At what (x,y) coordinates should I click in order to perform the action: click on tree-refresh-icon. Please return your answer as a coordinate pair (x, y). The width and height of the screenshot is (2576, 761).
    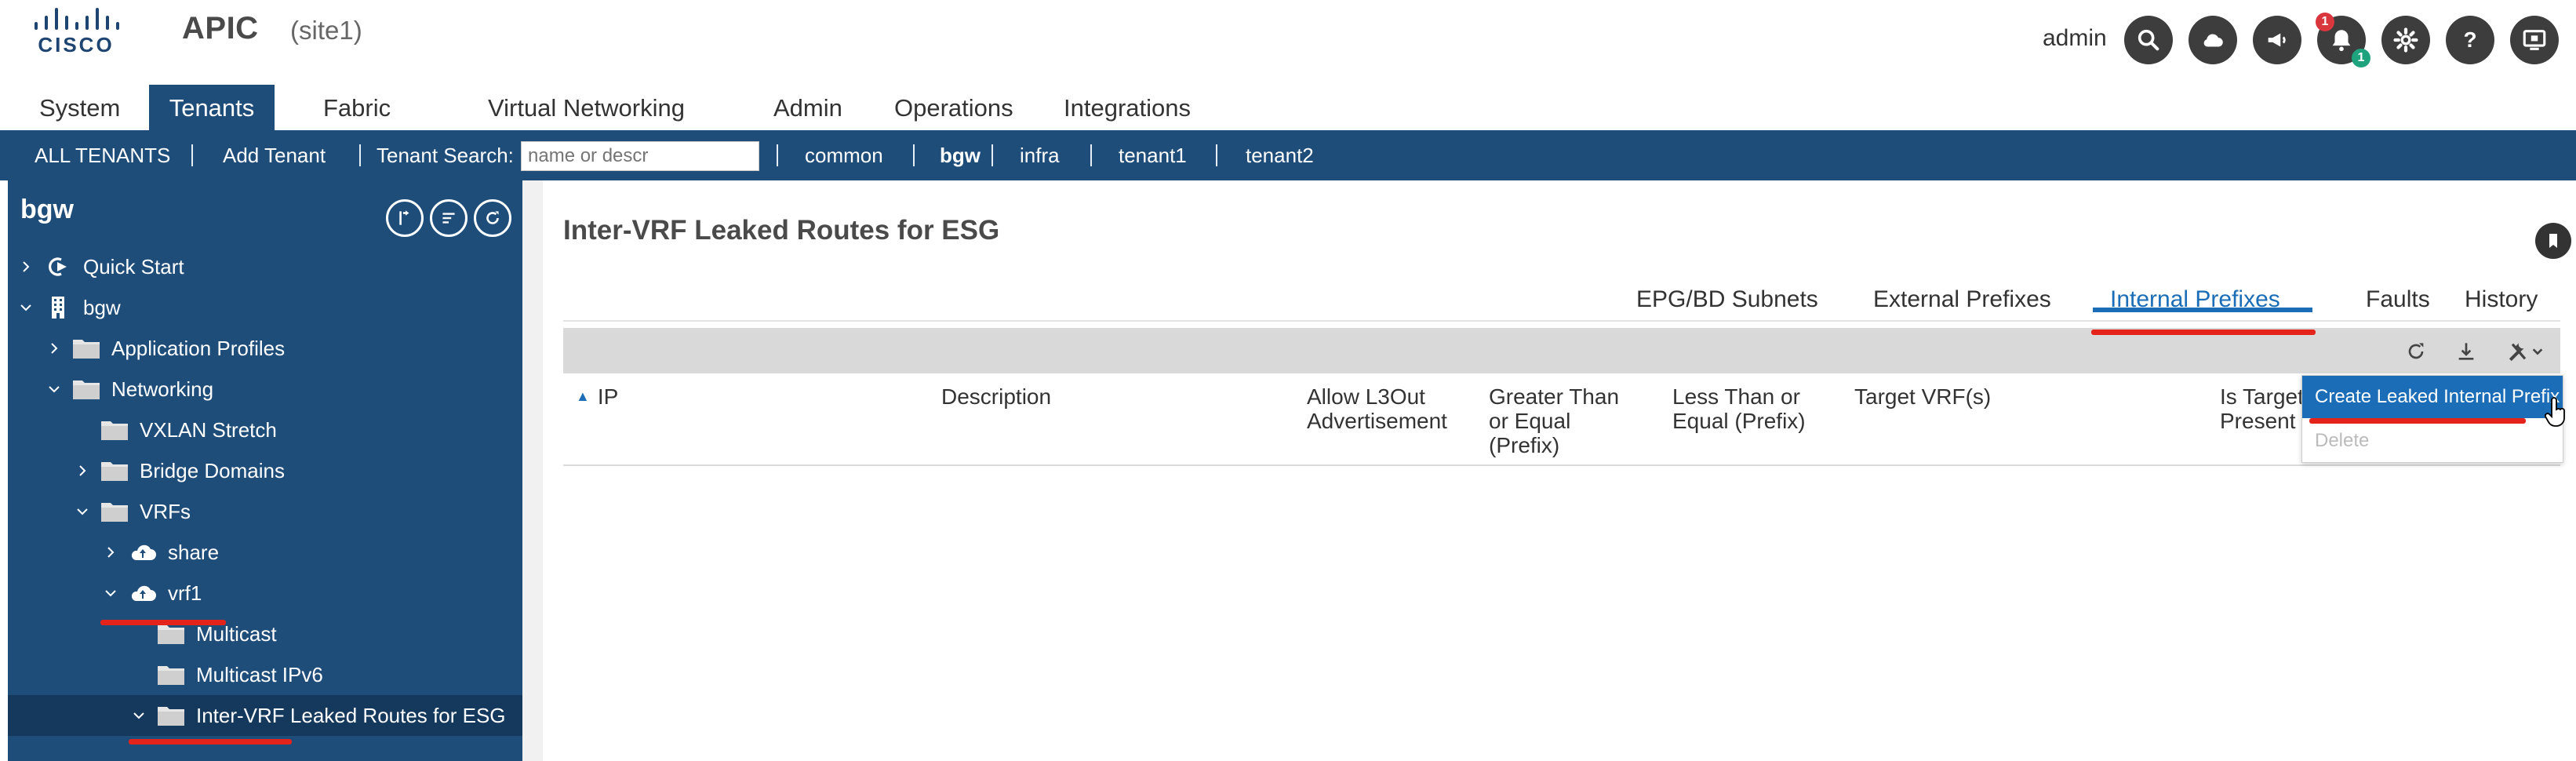
    Looking at the image, I should click on (492, 218).